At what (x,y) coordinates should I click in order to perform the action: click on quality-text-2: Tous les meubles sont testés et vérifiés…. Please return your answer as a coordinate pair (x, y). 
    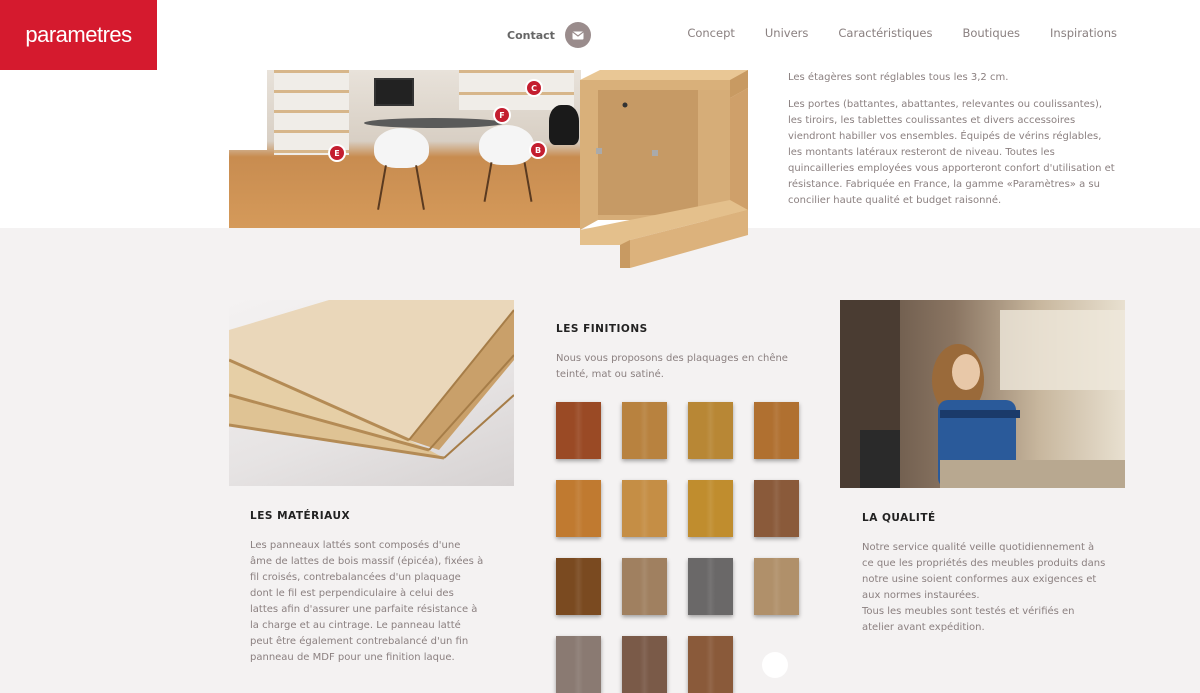
    Looking at the image, I should click on (968, 619).